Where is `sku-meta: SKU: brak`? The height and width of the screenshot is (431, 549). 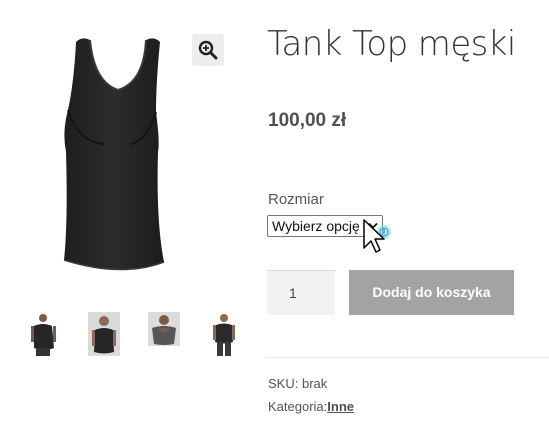 sku-meta: SKU: brak is located at coordinates (297, 383).